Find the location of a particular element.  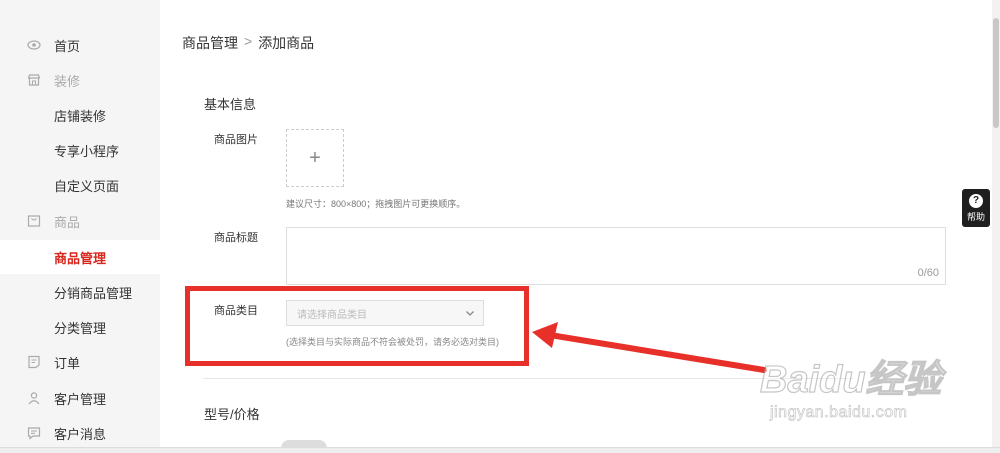

sidebar-item-home: 首页 is located at coordinates (80, 45).